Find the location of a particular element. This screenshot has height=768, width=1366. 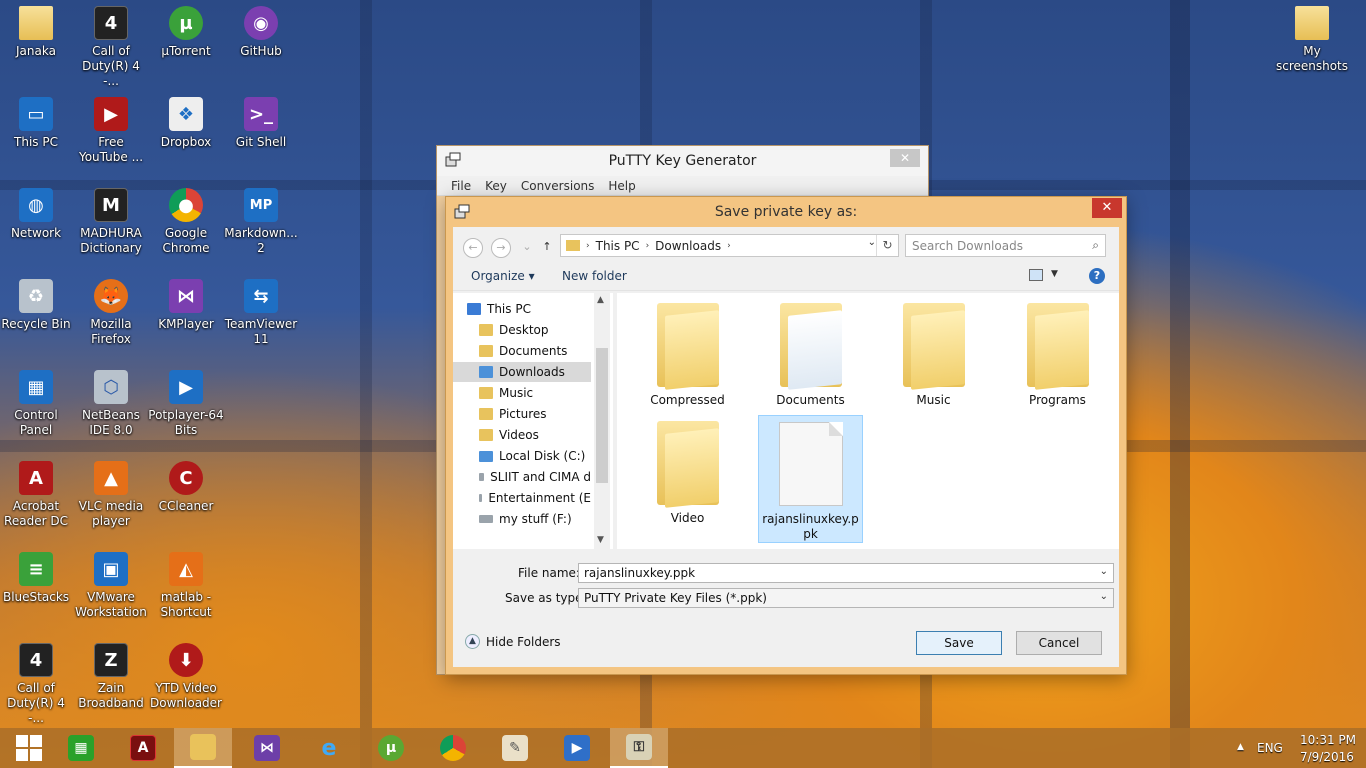

file-item-programs: Programs is located at coordinates (1057, 361).